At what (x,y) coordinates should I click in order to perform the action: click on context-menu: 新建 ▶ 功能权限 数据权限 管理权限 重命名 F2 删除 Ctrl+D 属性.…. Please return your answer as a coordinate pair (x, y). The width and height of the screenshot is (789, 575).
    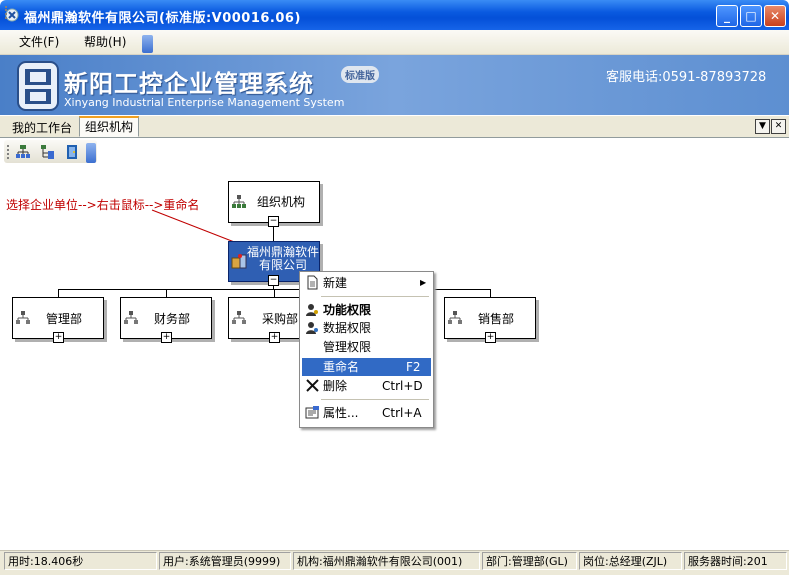
    Looking at the image, I should click on (366, 349).